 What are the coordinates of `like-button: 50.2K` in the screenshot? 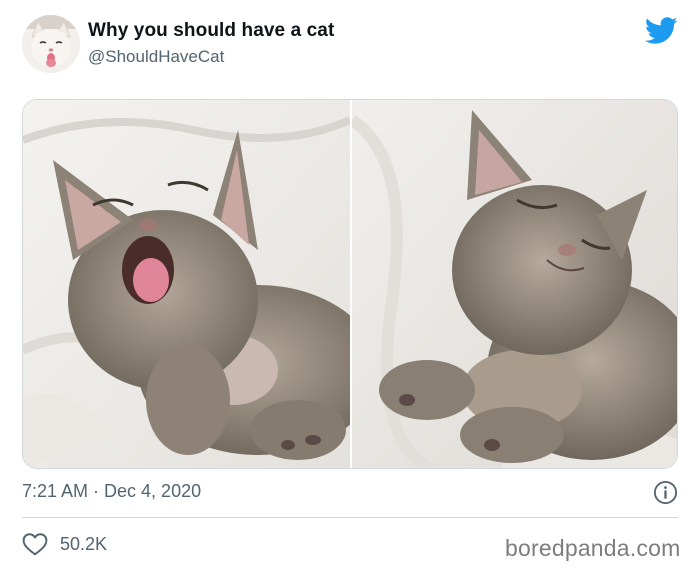 It's located at (64, 544).